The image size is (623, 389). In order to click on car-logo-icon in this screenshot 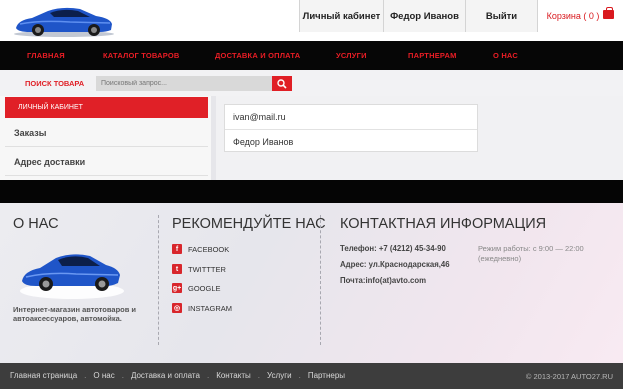, I will do `click(64, 20)`.